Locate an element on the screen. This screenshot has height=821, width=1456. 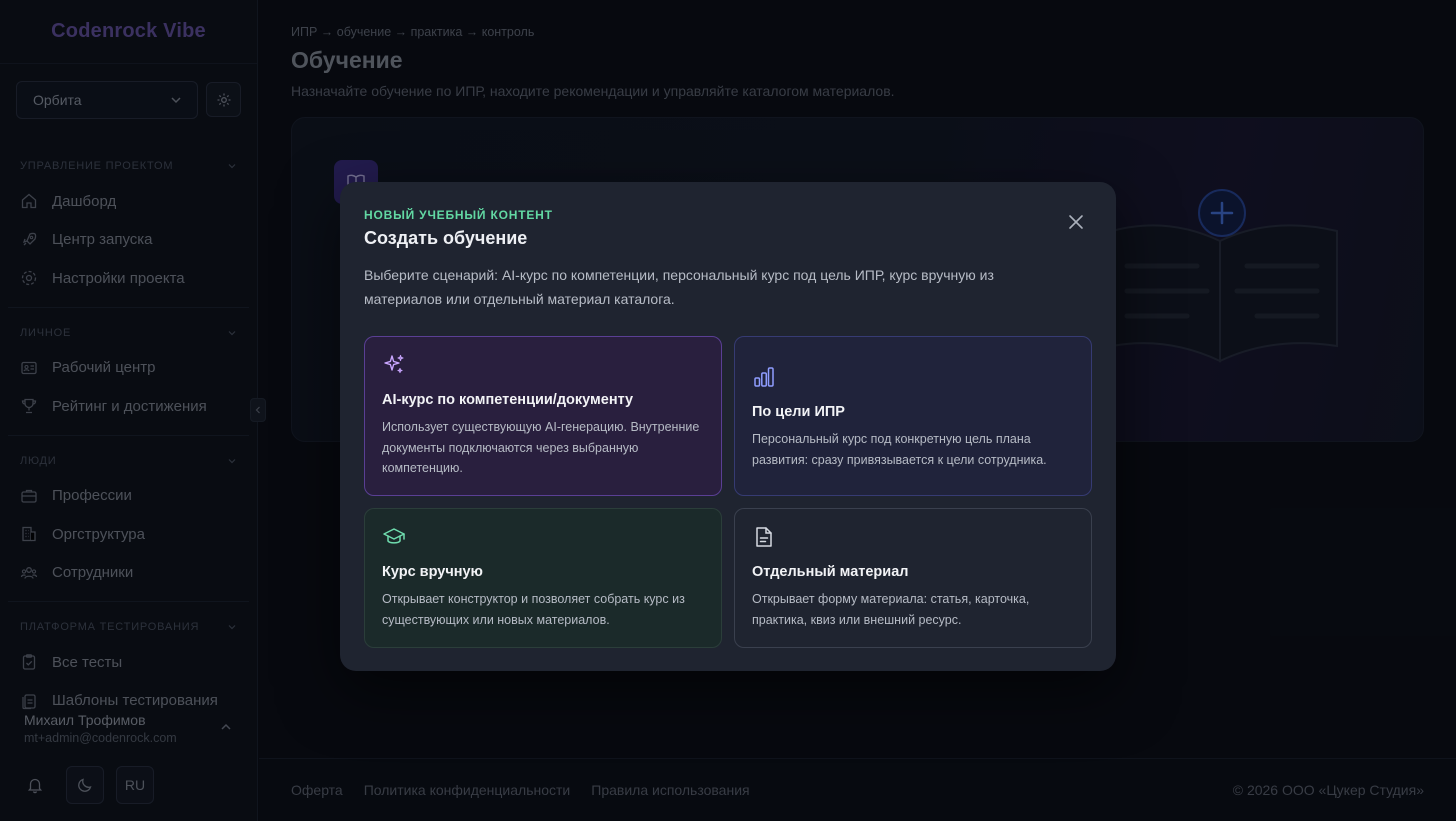
document-icon is located at coordinates (764, 537).